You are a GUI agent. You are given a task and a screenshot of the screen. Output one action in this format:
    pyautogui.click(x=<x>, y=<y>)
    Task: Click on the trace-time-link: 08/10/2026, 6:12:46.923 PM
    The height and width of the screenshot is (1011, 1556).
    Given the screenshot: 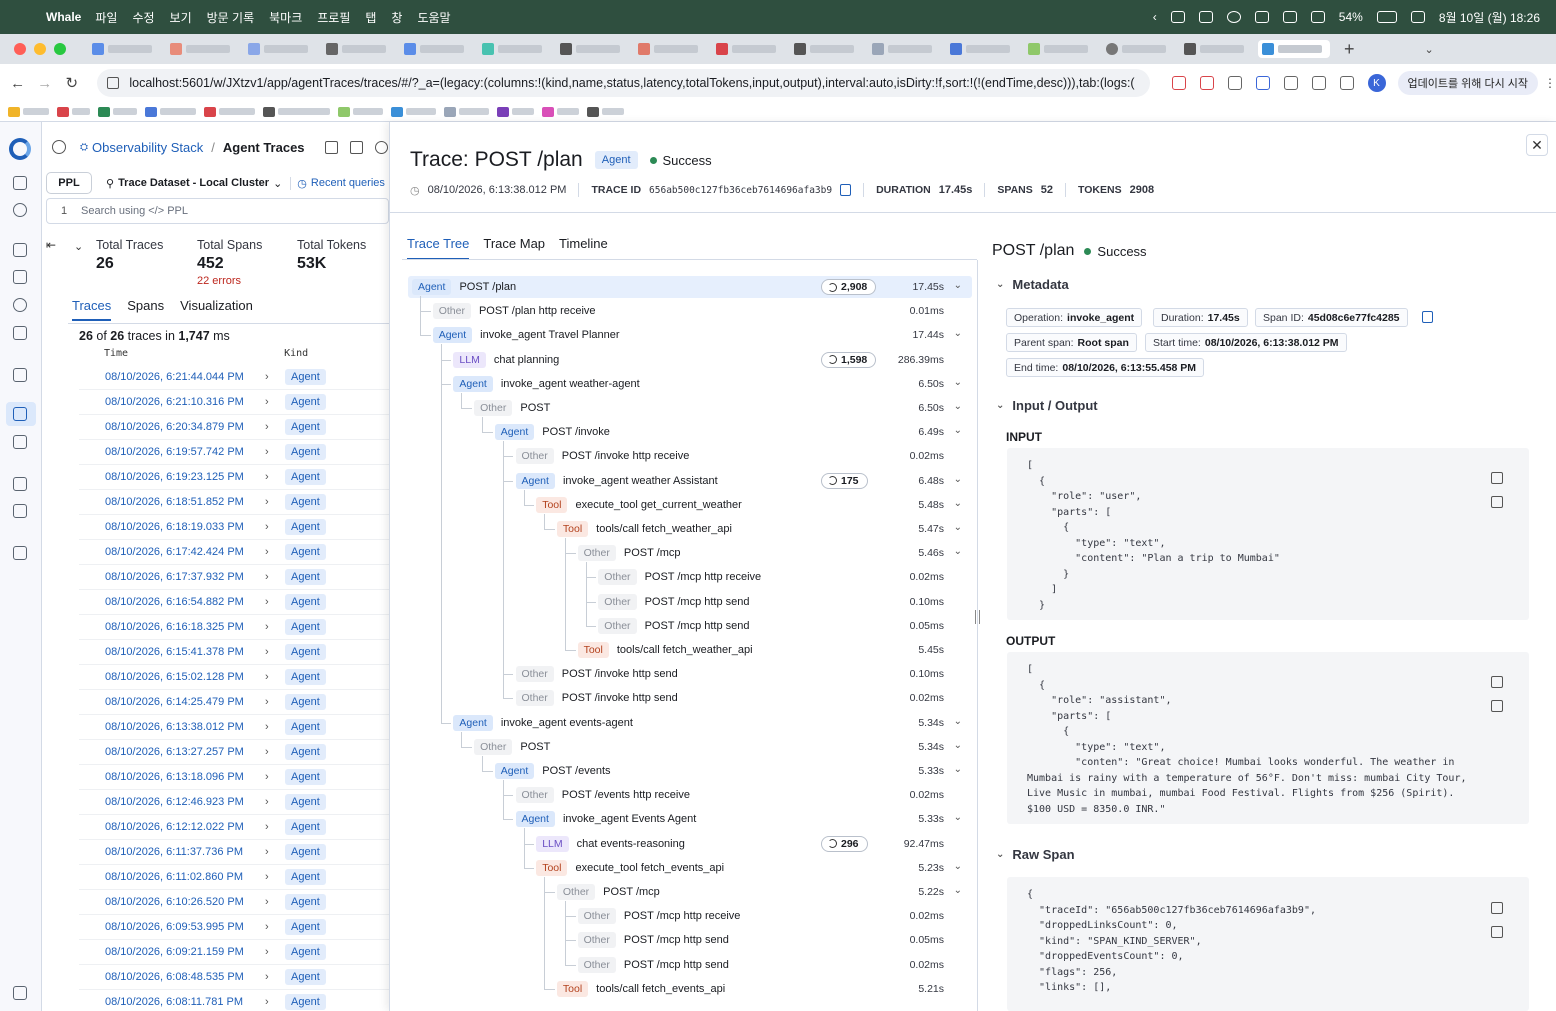 What is the action you would take?
    pyautogui.click(x=185, y=802)
    